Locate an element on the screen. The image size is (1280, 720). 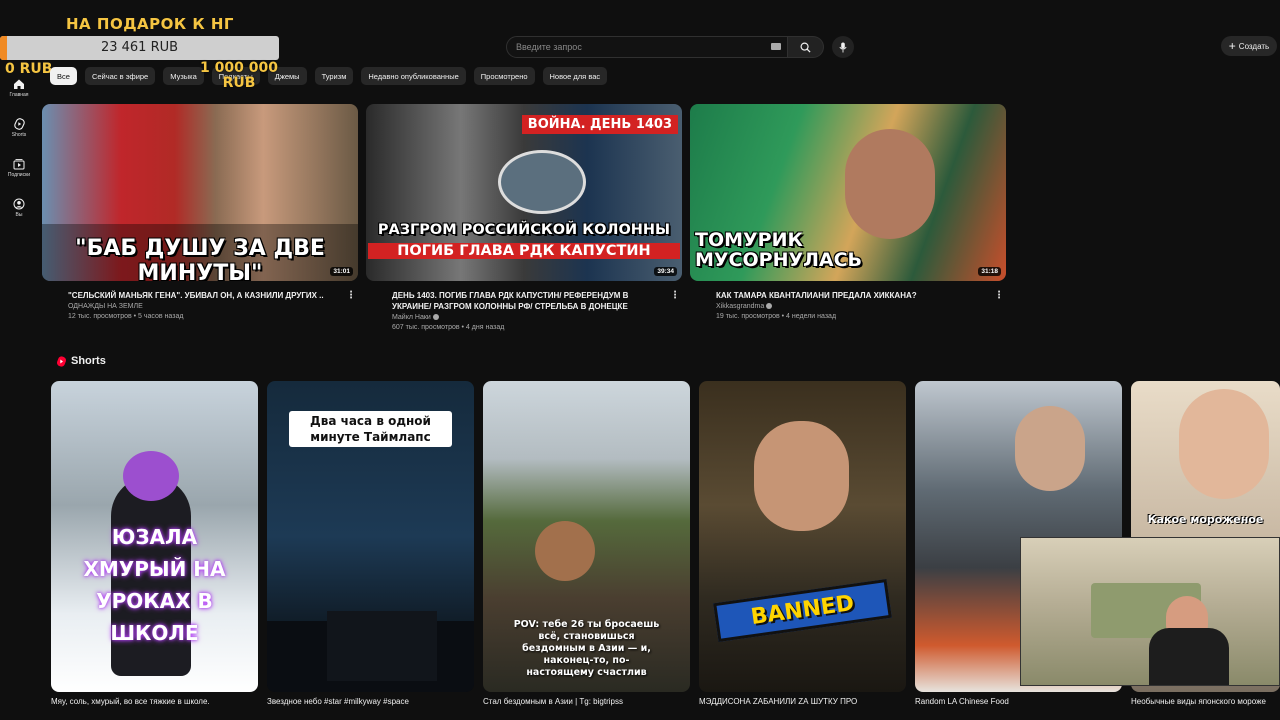
short-title: Необычные виды японского мороже is located at coordinates (1205, 701).